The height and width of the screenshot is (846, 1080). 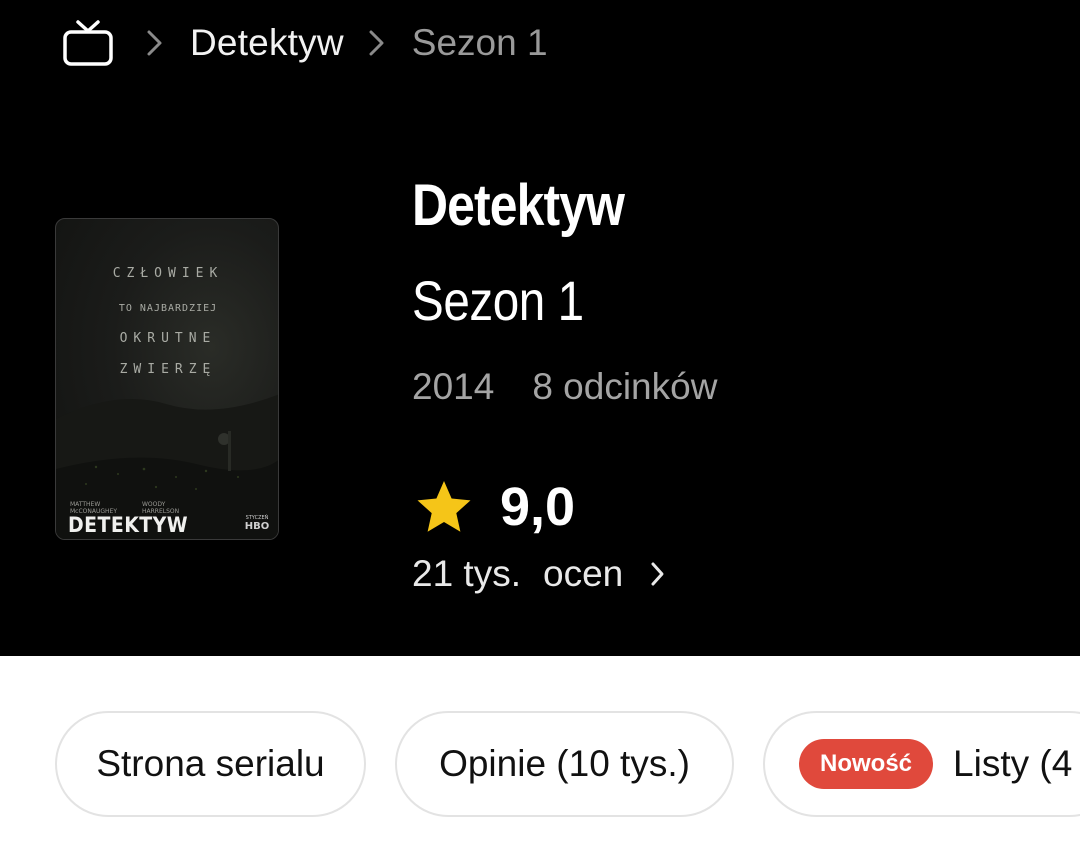 What do you see at coordinates (154, 504) in the screenshot?
I see `poster-actor-first-name: WOODY` at bounding box center [154, 504].